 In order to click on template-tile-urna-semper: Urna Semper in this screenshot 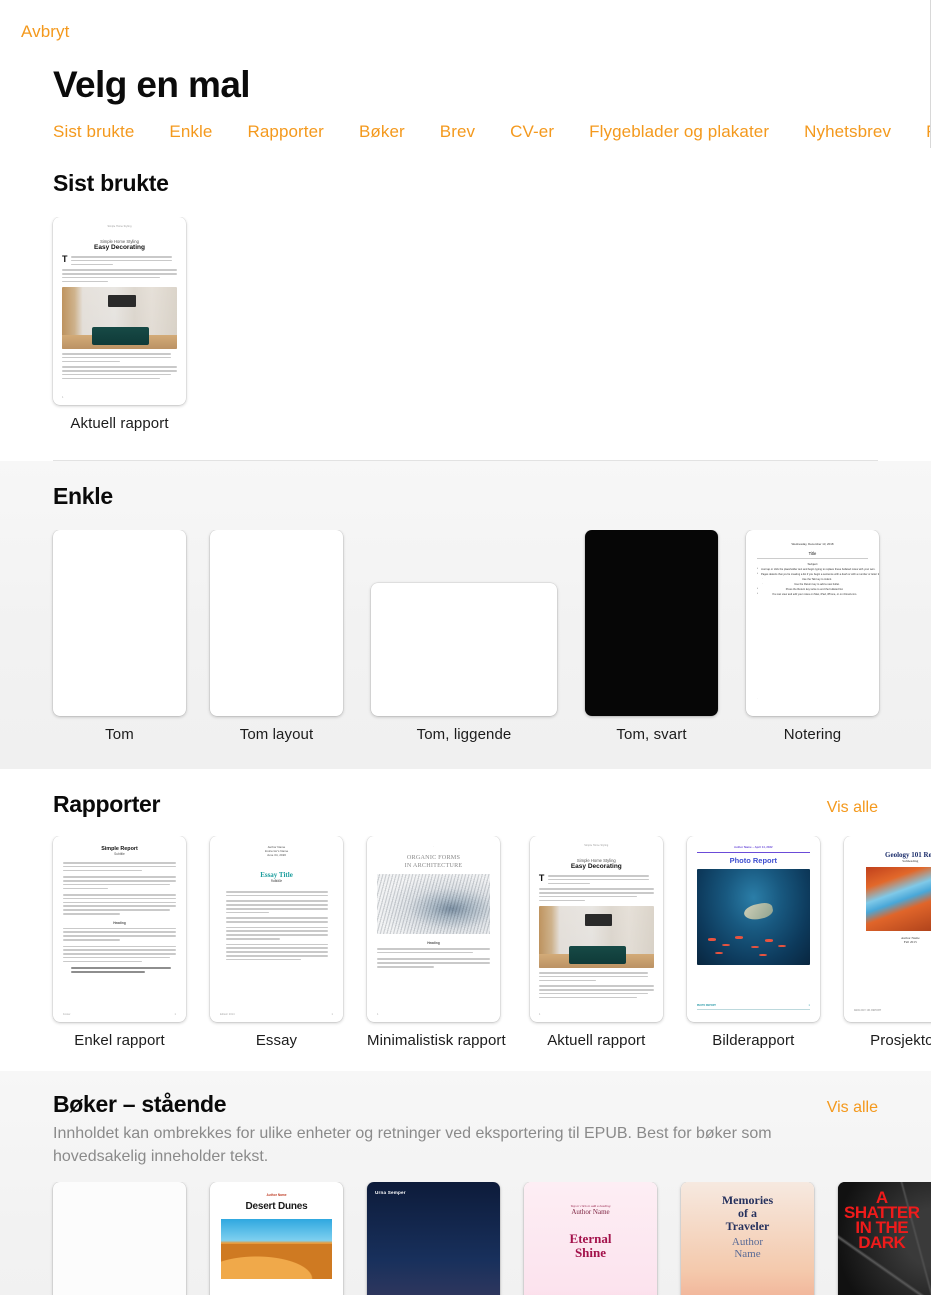, I will do `click(433, 1238)`.